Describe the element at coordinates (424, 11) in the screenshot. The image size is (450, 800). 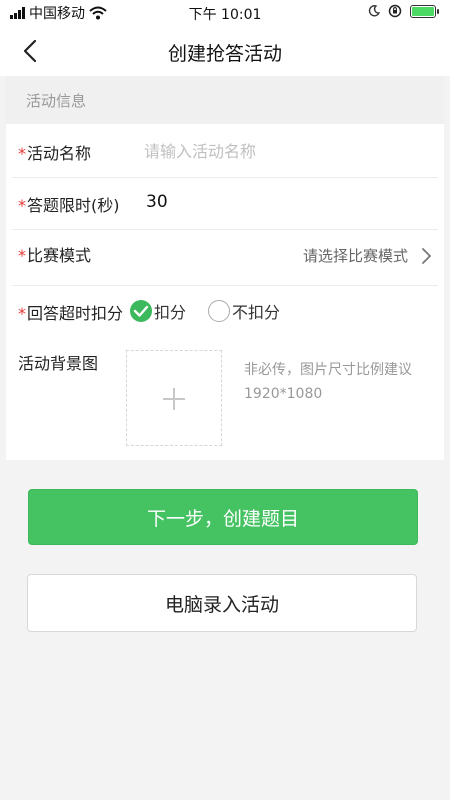
I see `battery-charging-icon` at that location.